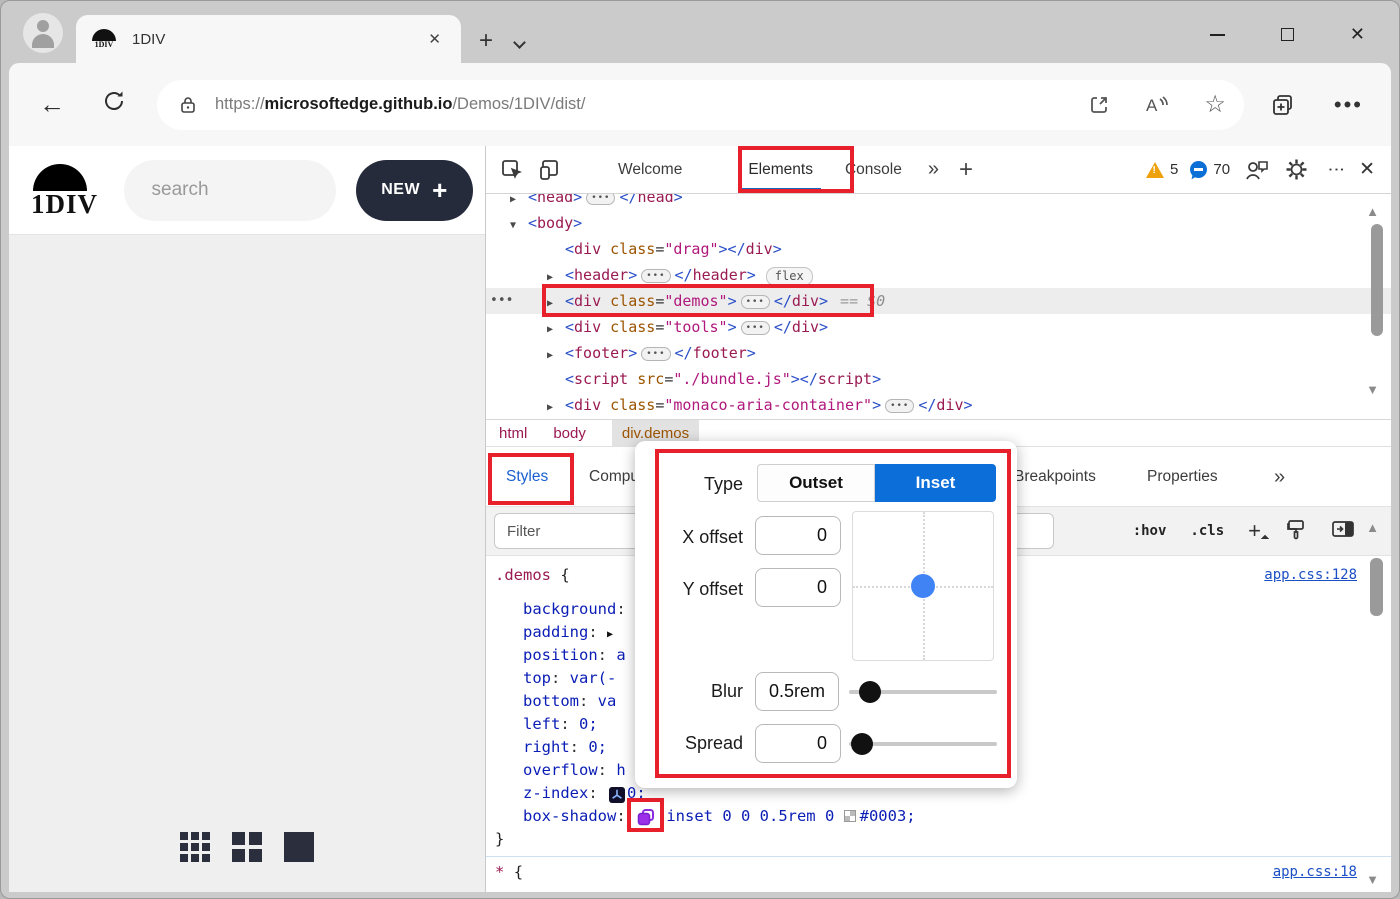  I want to click on dom-tree-node: ▼ <body>, so click(938, 223).